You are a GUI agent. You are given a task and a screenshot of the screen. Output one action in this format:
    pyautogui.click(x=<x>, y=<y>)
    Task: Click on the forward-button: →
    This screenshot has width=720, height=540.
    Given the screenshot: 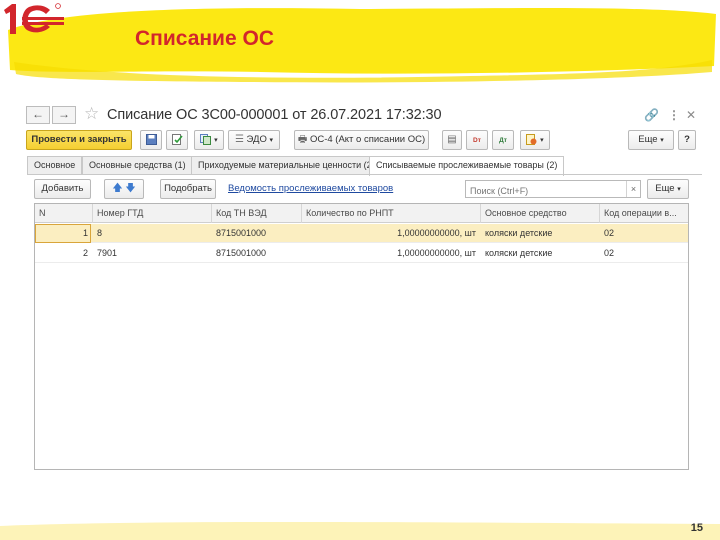 What is the action you would take?
    pyautogui.click(x=64, y=115)
    